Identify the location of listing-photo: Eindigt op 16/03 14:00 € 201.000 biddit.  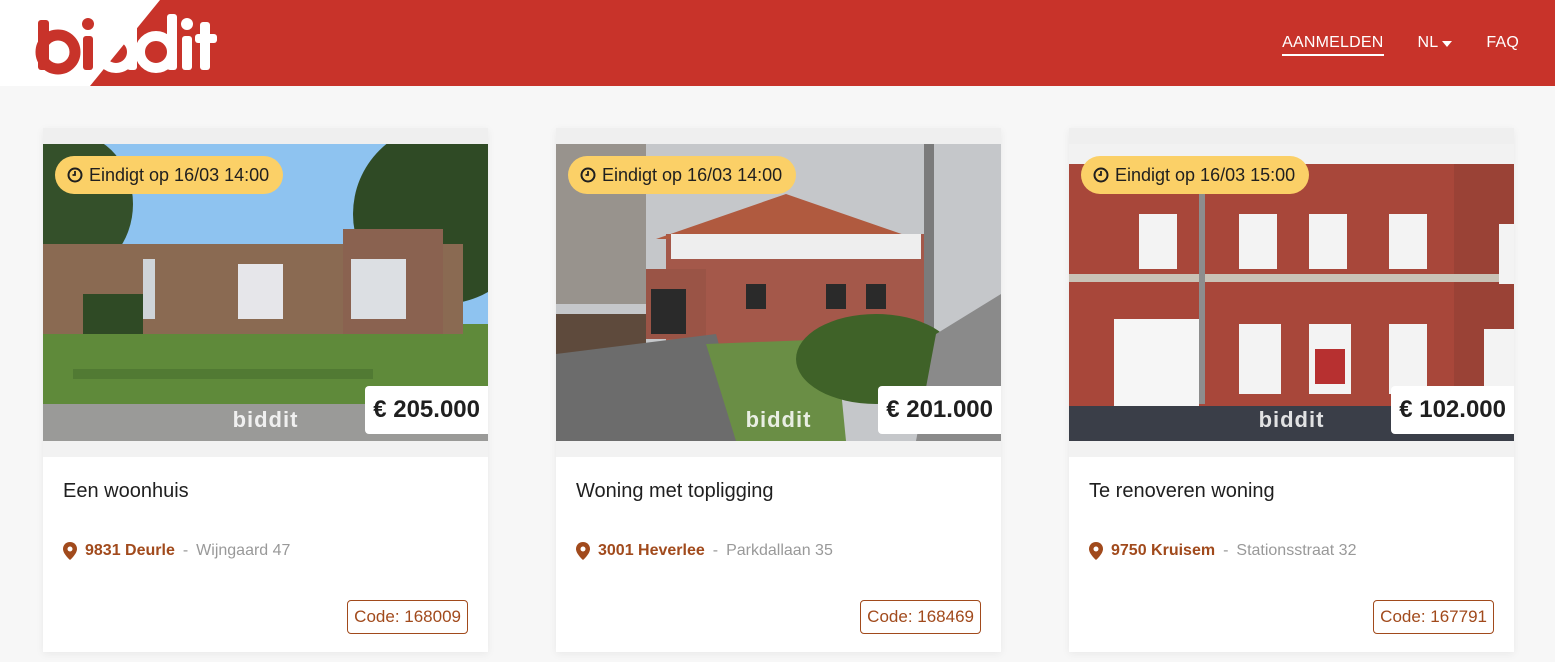
(778, 292).